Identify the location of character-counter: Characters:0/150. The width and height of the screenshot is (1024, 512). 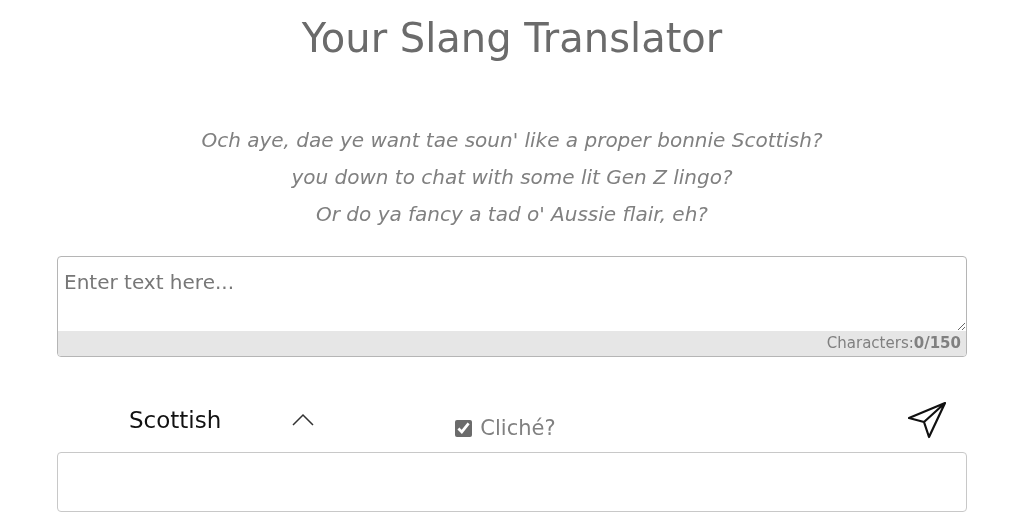
(893, 343).